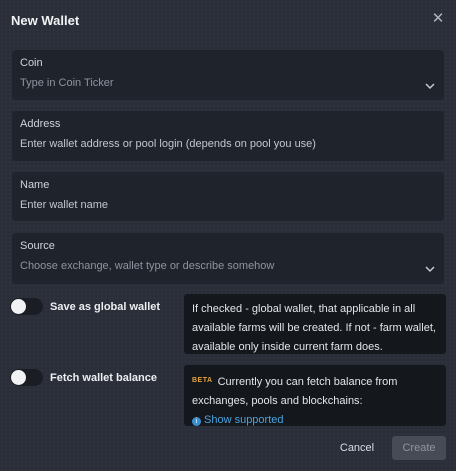 The height and width of the screenshot is (471, 456). Describe the element at coordinates (228, 83) in the screenshot. I see `coin-input: Type in Coin Ticker` at that location.